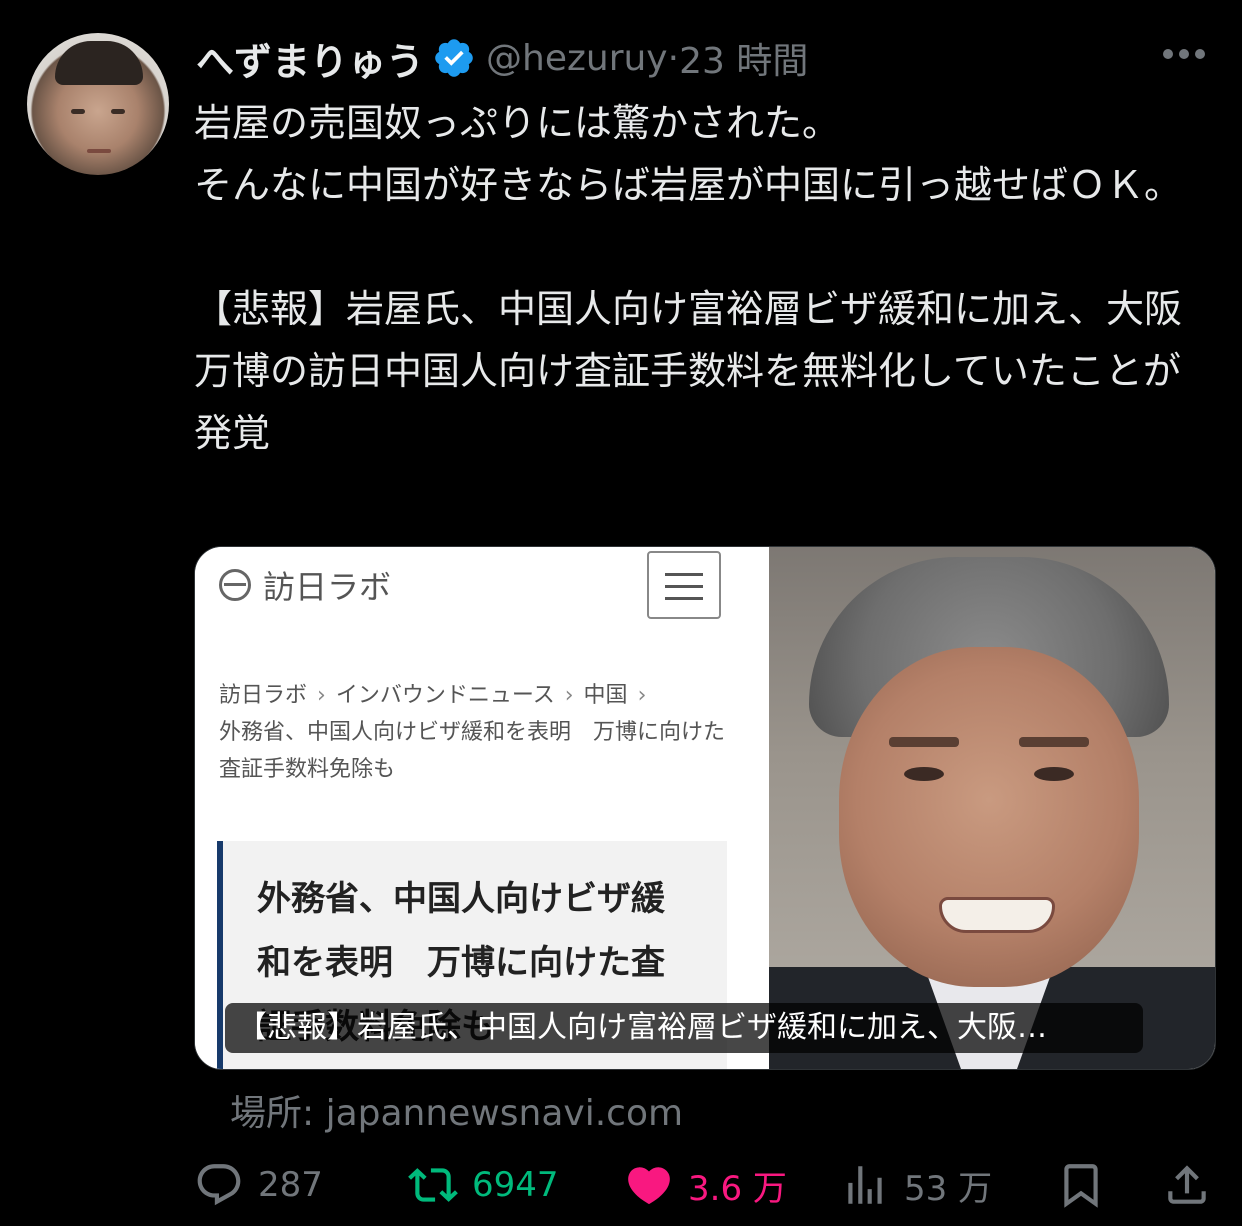 Image resolution: width=1242 pixels, height=1226 pixels. Describe the element at coordinates (989, 817) in the screenshot. I see `photo-face` at that location.